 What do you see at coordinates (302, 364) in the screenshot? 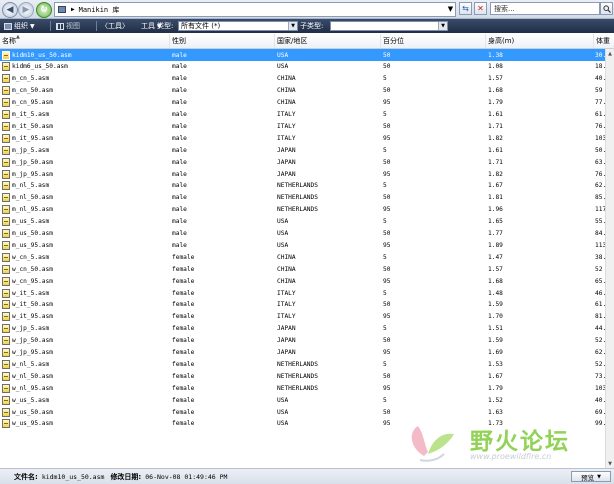
I see `table-row: w_nl_5.asm female NETHERLANDS 5 1.53 52.83` at bounding box center [302, 364].